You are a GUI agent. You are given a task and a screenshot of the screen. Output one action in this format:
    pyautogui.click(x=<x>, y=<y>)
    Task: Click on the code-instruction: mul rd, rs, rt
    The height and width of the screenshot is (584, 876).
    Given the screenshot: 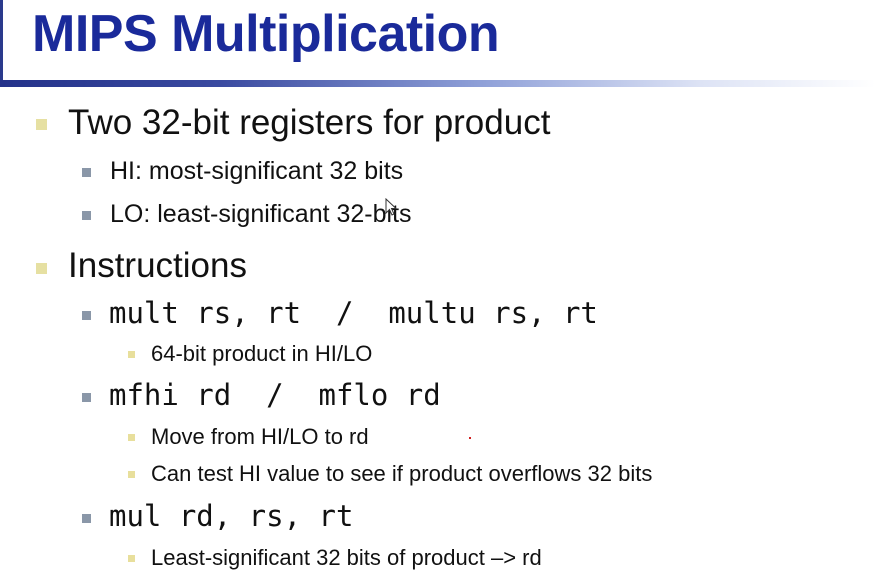 What is the action you would take?
    pyautogui.click(x=231, y=516)
    